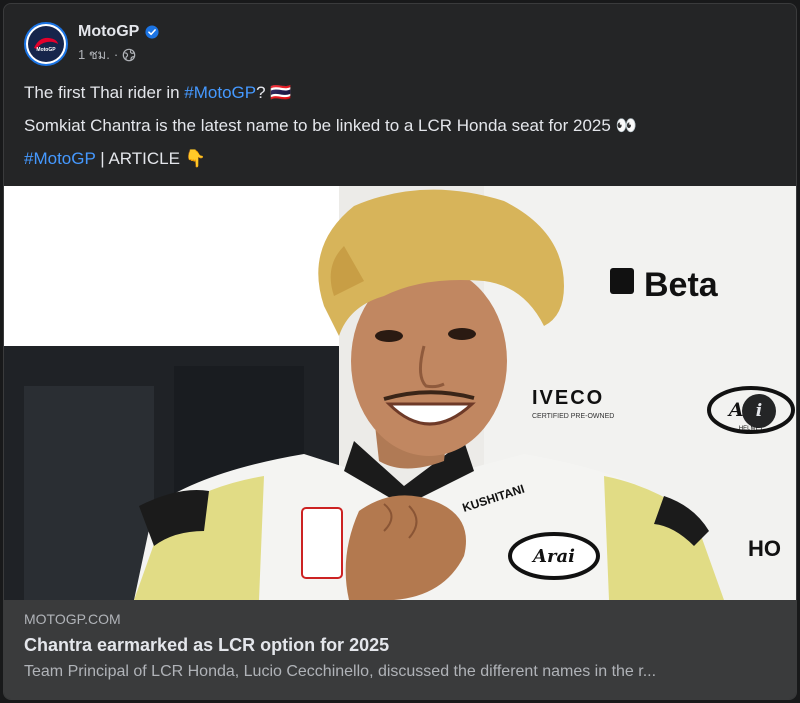  What do you see at coordinates (108, 32) in the screenshot?
I see `page-name-link: MotoGP` at bounding box center [108, 32].